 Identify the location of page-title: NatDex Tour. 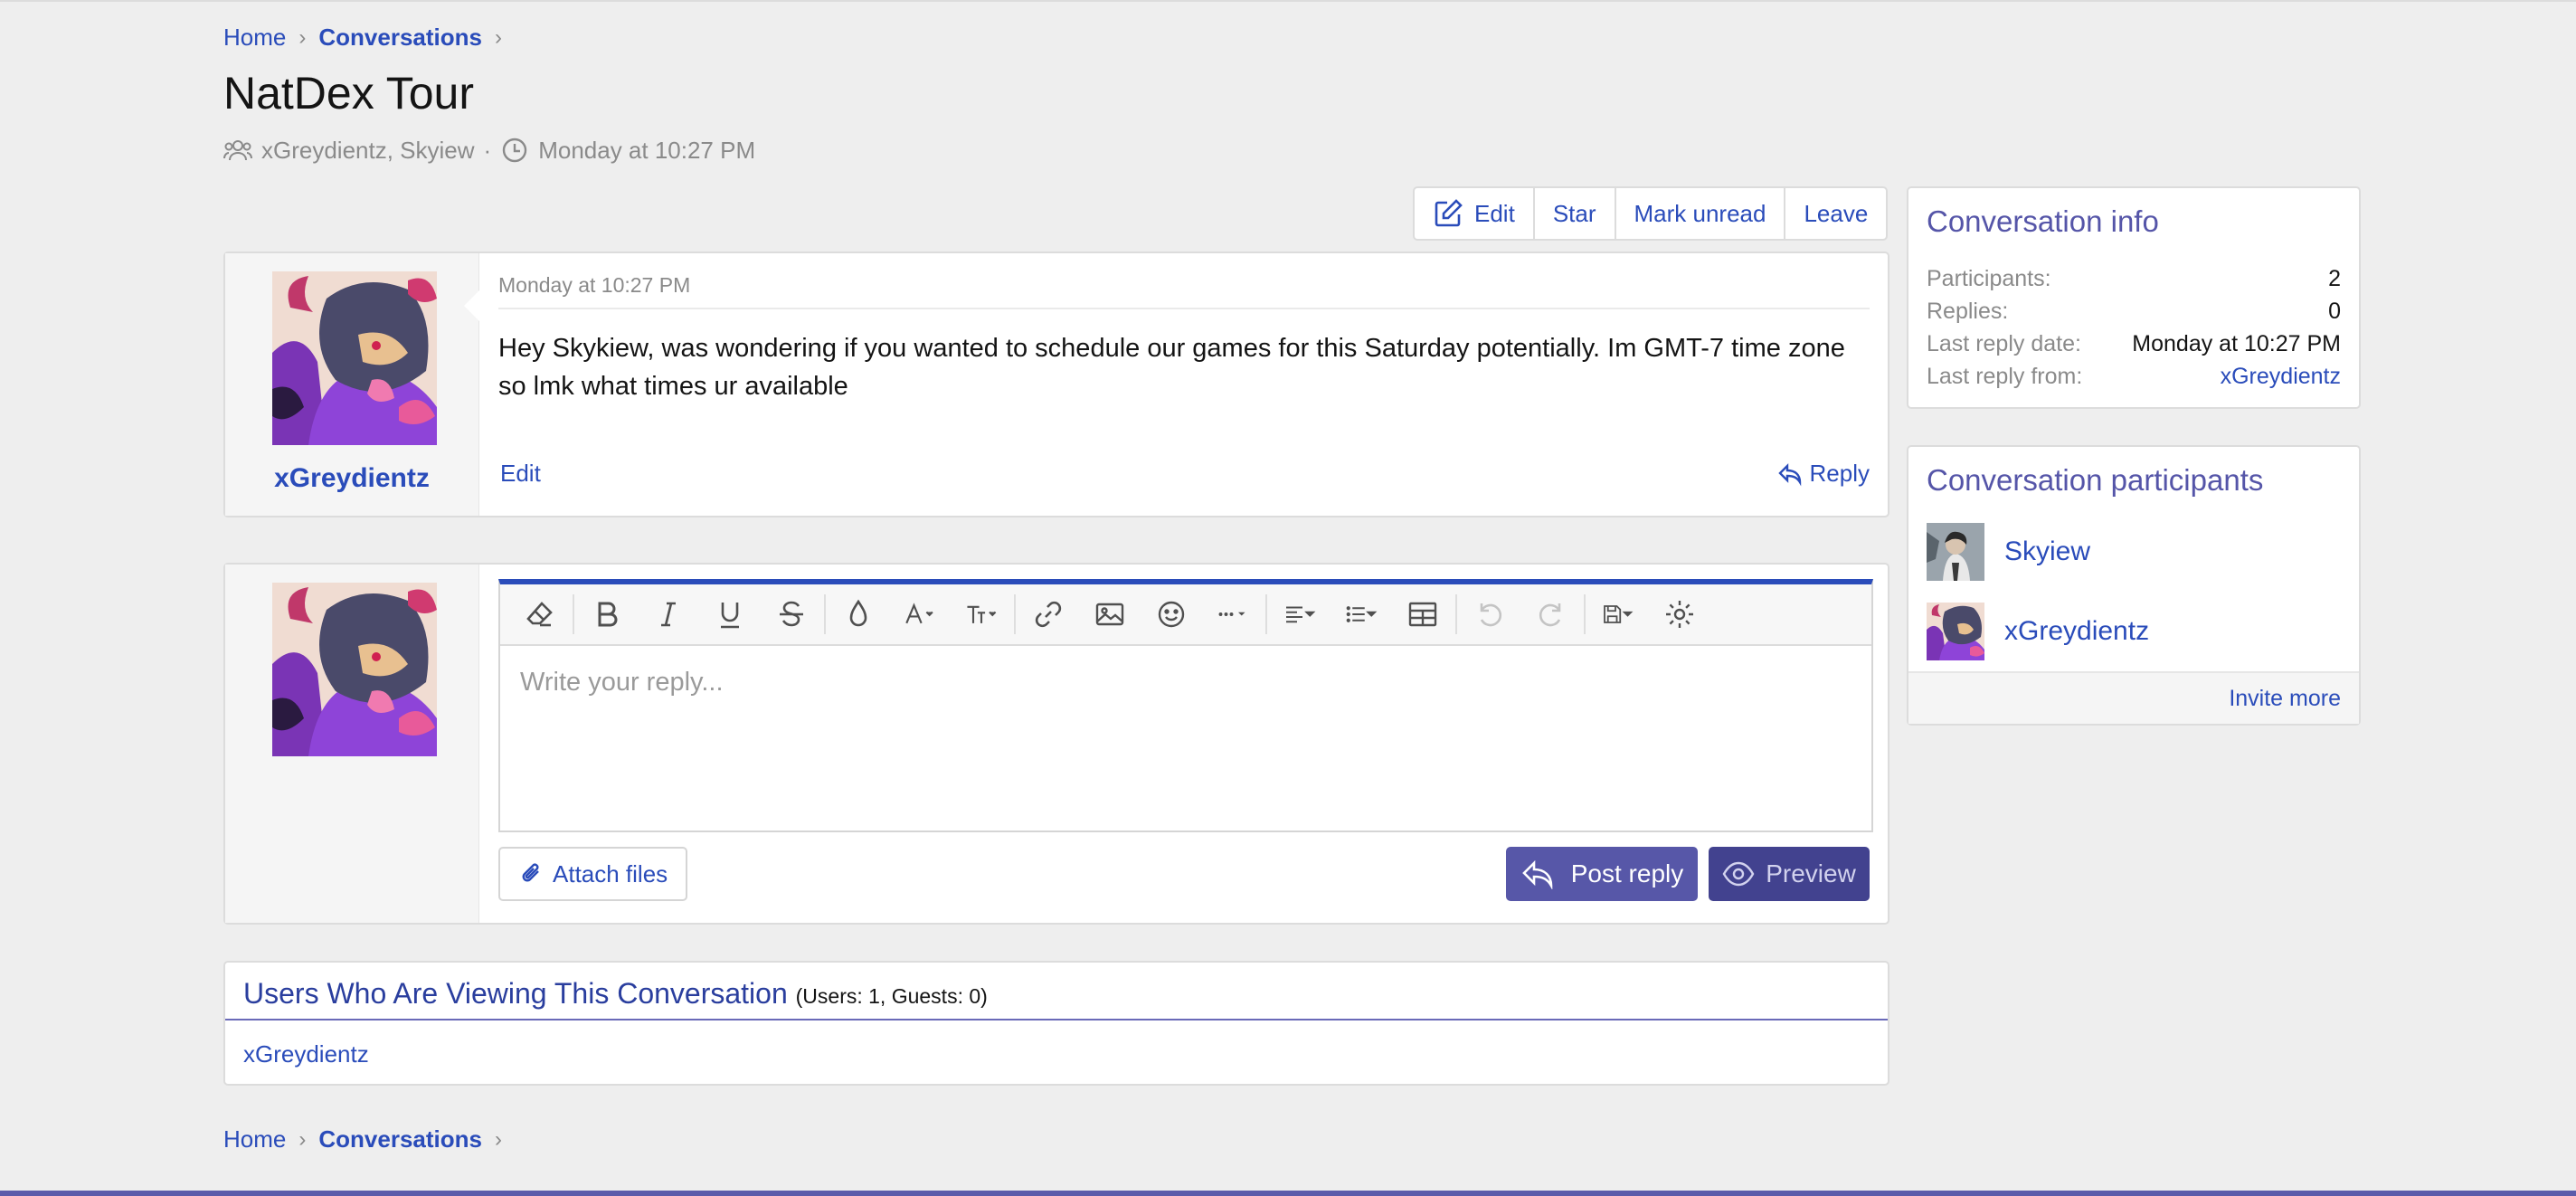
(348, 93).